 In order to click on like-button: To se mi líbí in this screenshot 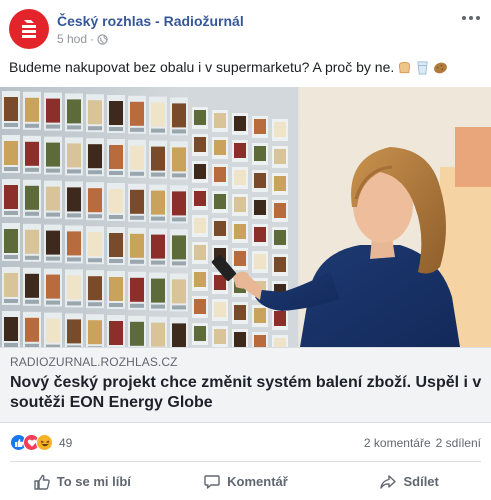, I will do `click(82, 481)`.